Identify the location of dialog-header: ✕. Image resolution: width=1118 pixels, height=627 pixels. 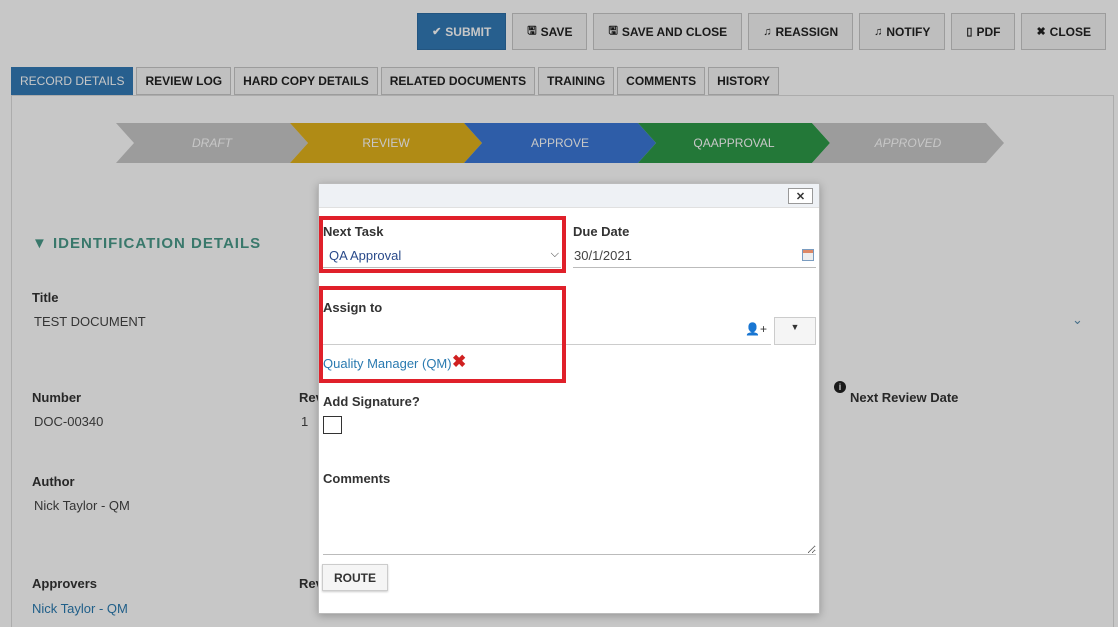
(569, 196).